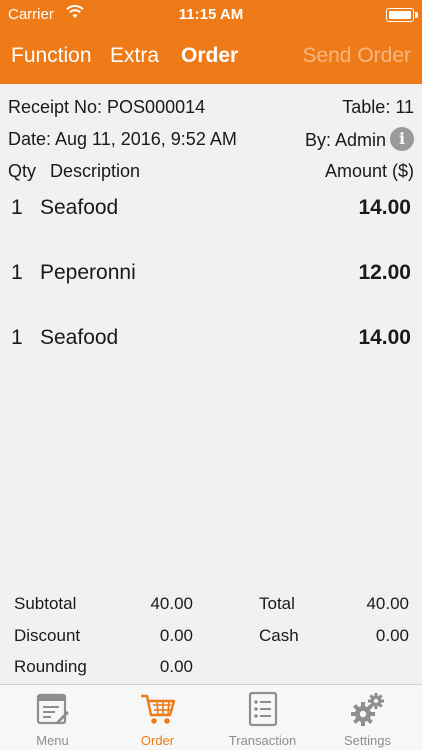 The image size is (422, 750). Describe the element at coordinates (95, 171) in the screenshot. I see `col-description: Description` at that location.